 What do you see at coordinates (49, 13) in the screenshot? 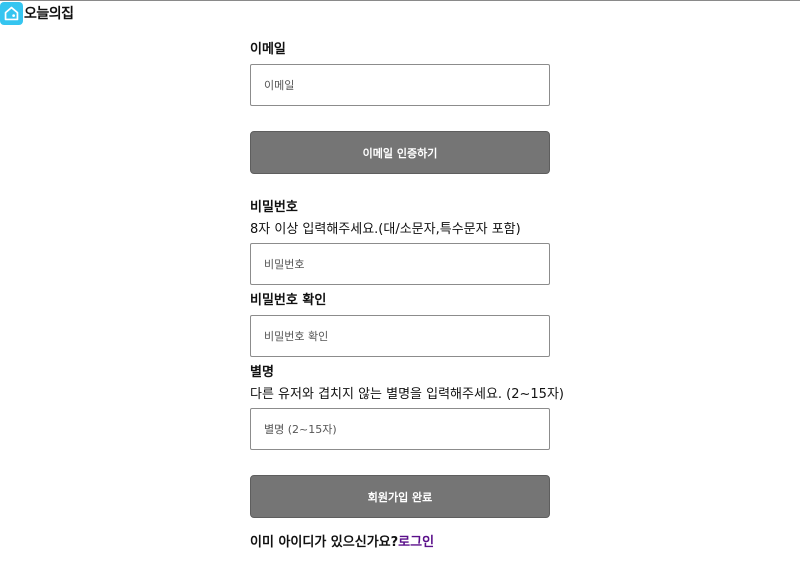
I see `logo-text: 오늘의집` at bounding box center [49, 13].